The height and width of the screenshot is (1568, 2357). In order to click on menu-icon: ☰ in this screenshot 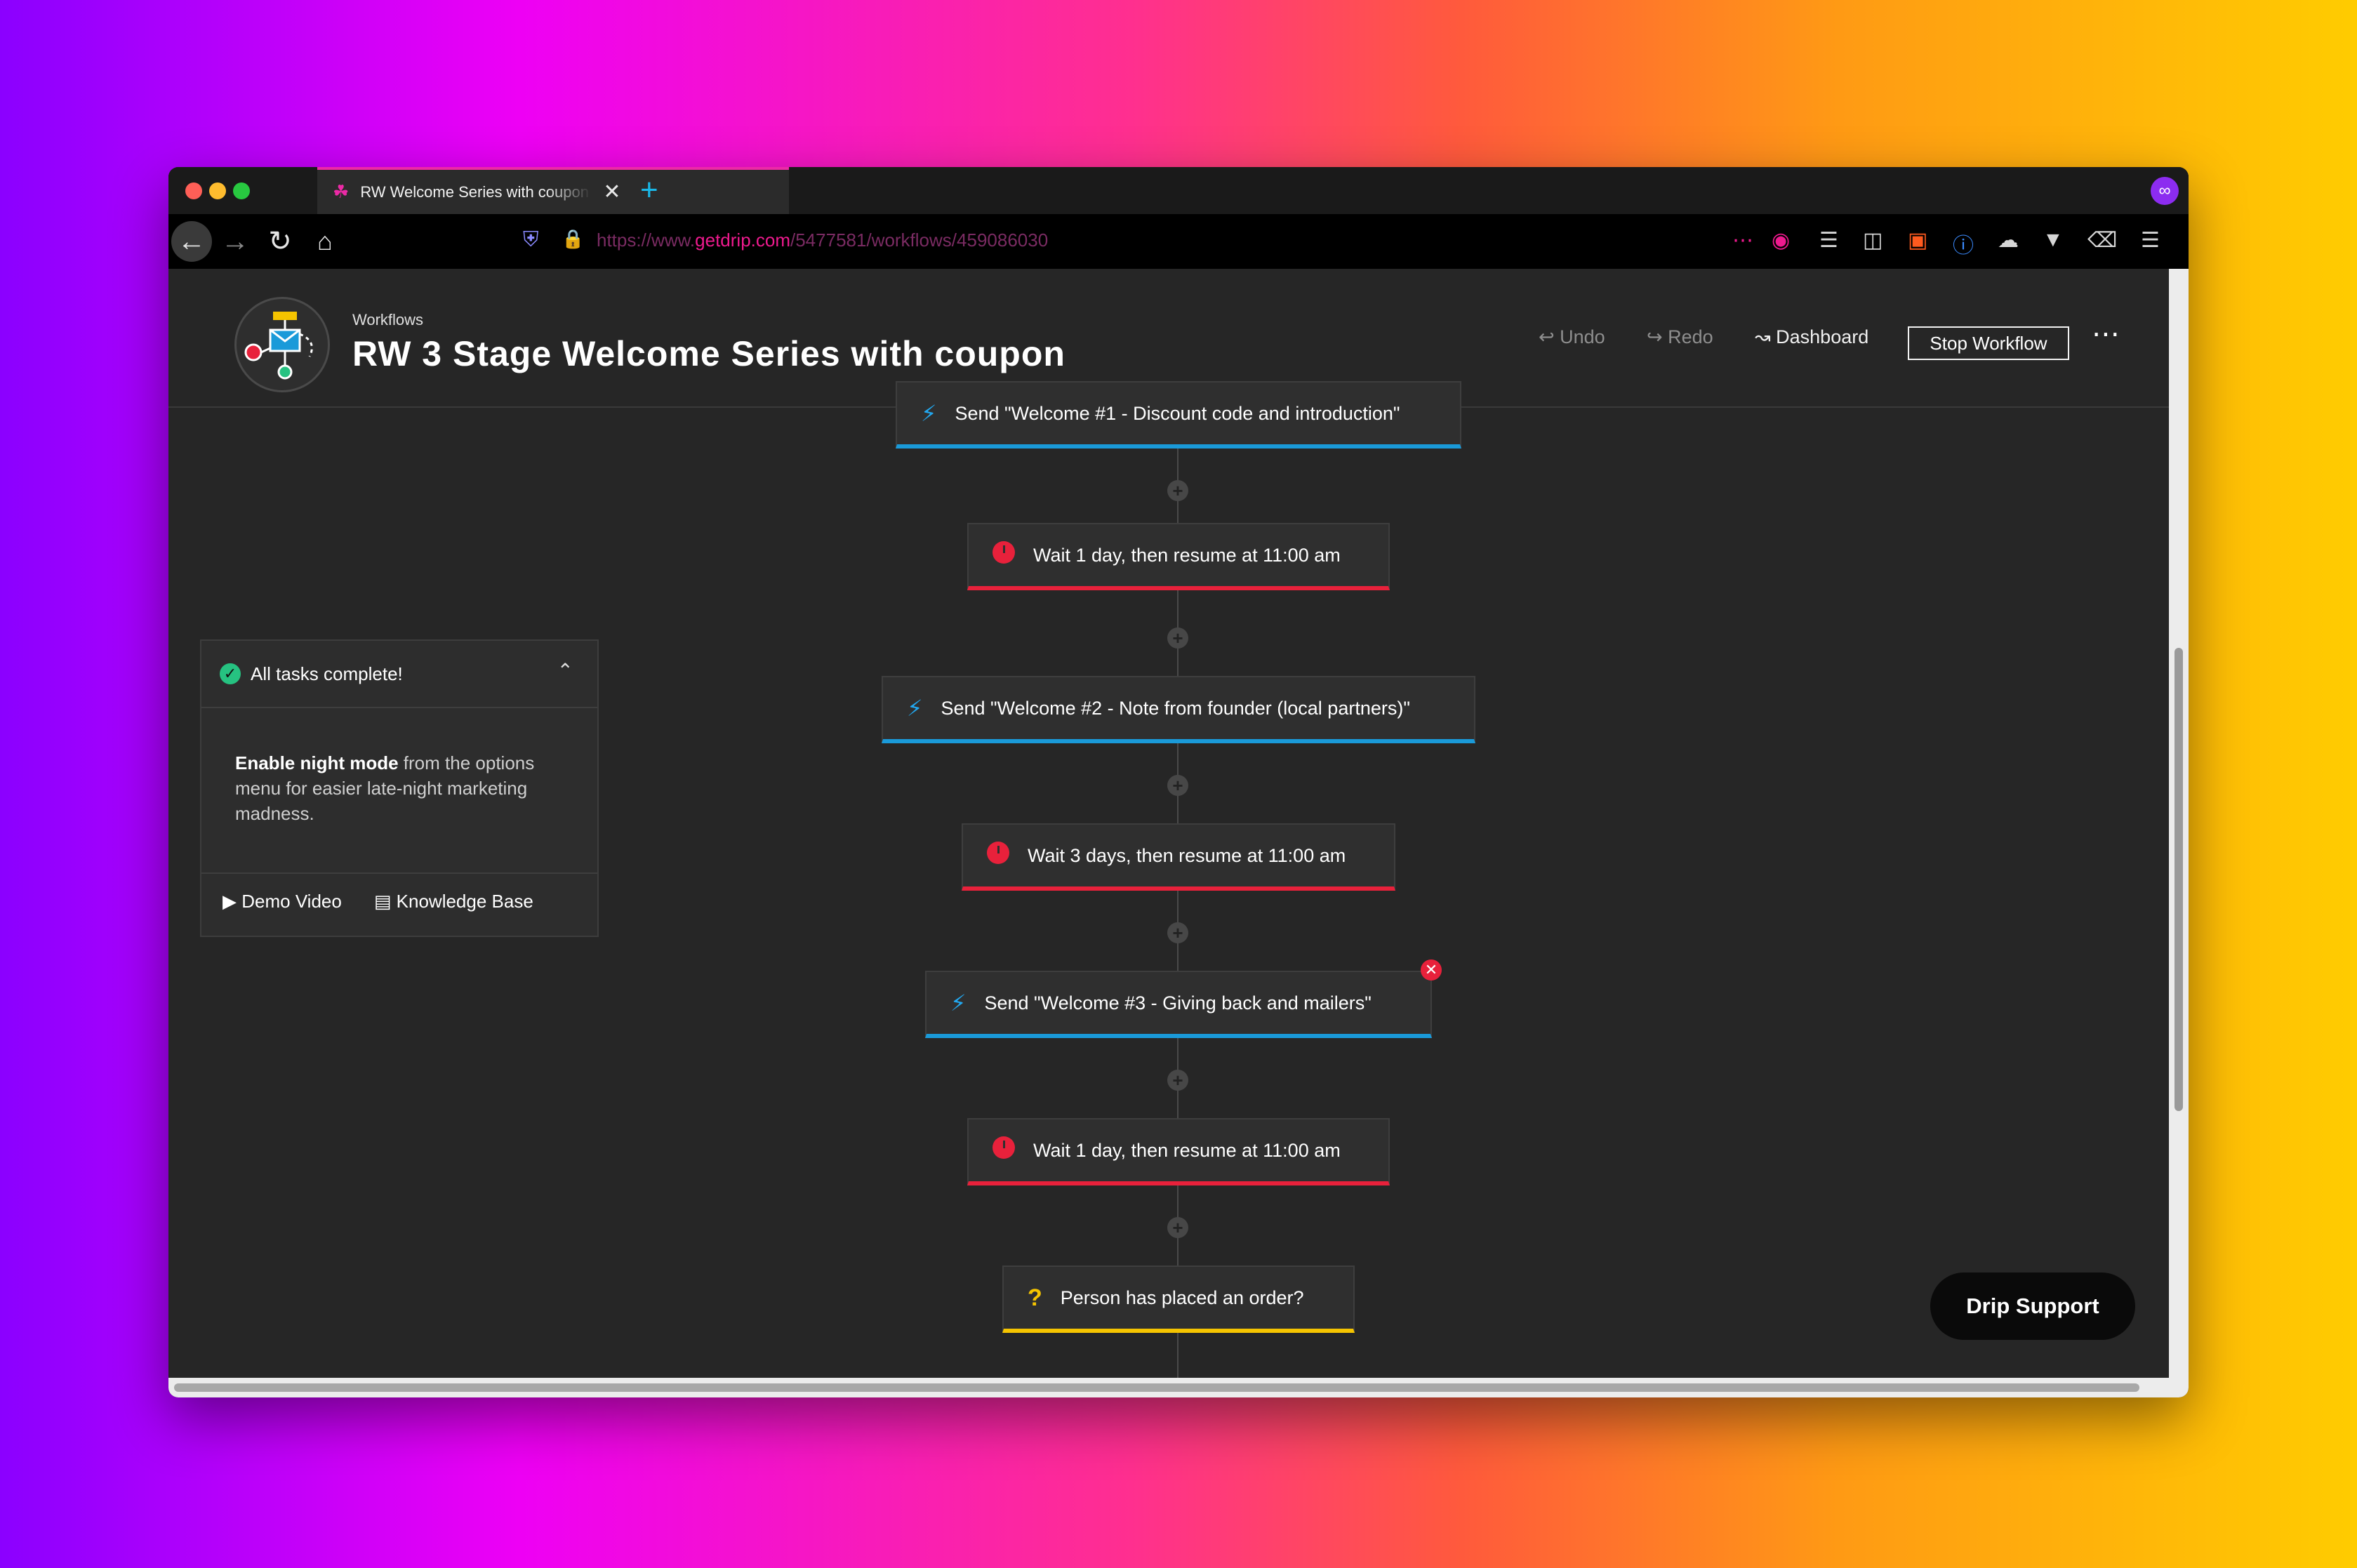, I will do `click(2150, 240)`.